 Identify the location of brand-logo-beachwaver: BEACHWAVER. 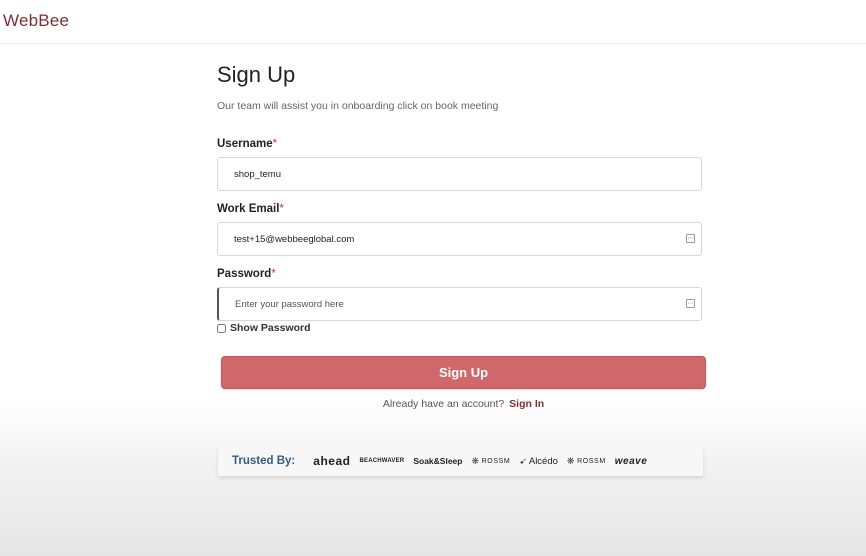
(382, 461).